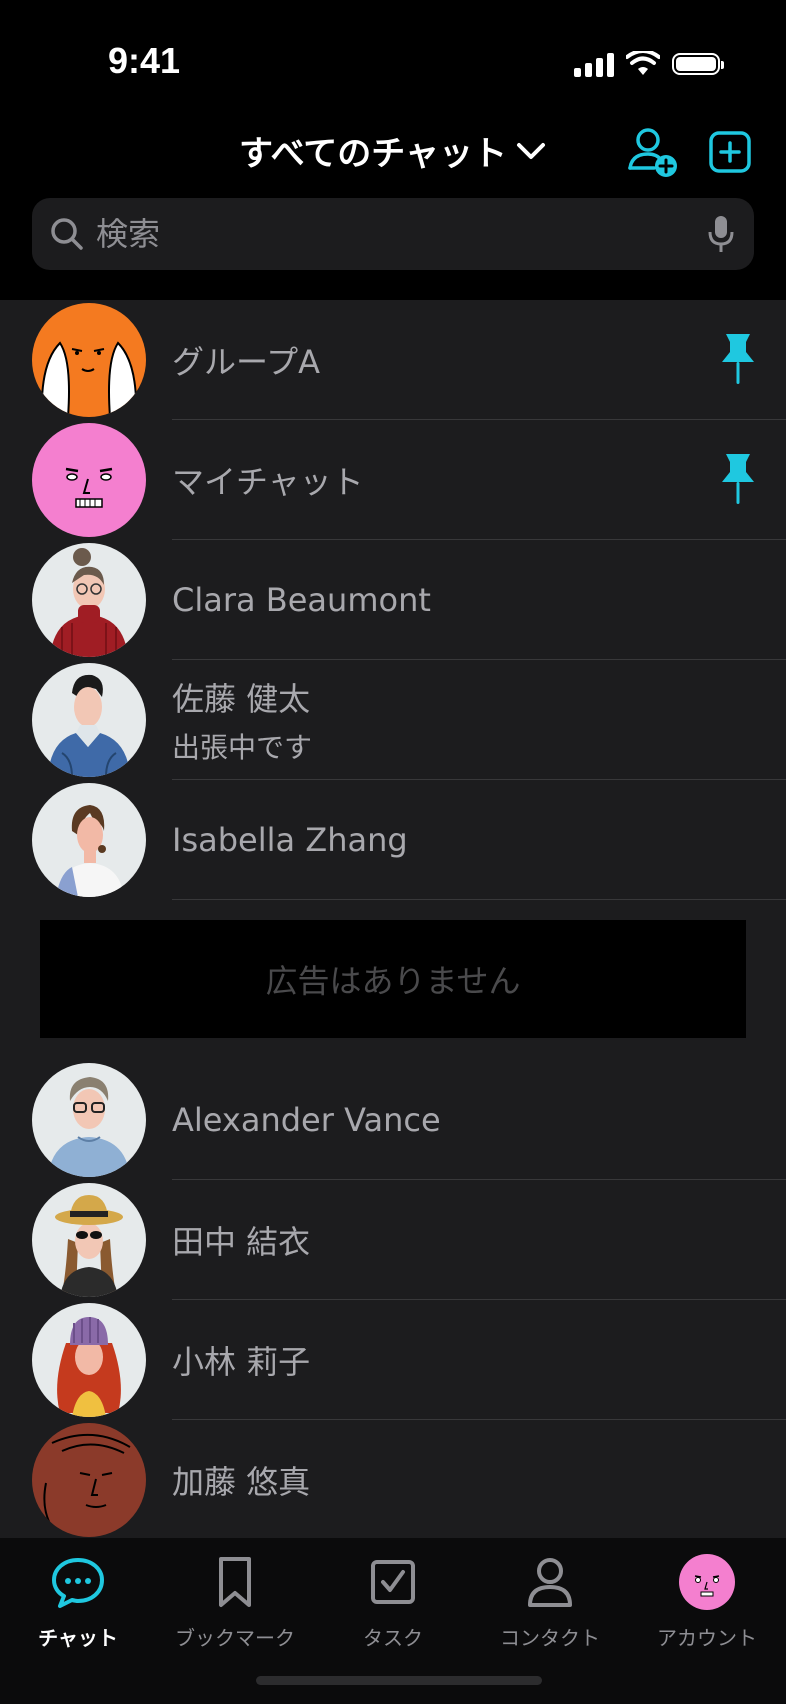 Image resolution: width=786 pixels, height=1704 pixels. I want to click on chat-row-tanaka: 田中 結衣, so click(393, 1240).